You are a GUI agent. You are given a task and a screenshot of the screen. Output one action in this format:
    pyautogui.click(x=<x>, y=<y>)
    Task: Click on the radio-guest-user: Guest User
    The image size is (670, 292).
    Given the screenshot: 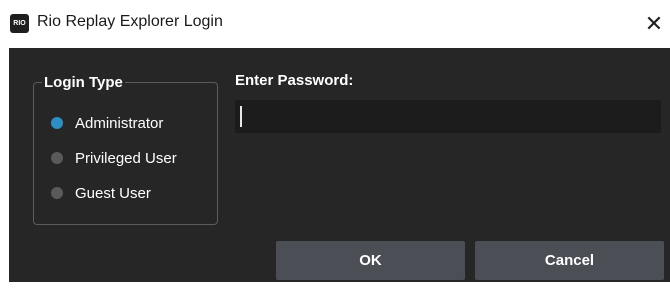 What is the action you would take?
    pyautogui.click(x=101, y=193)
    